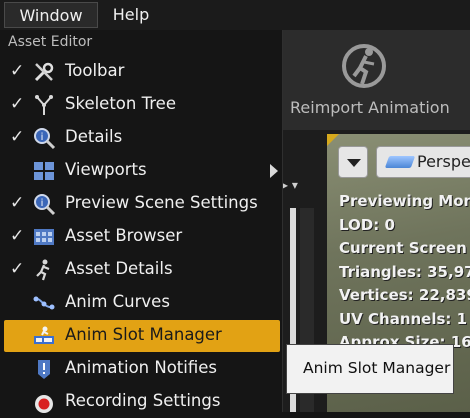 The height and width of the screenshot is (418, 470). What do you see at coordinates (142, 72) in the screenshot?
I see `menu-item-toolbar: ✓ Toolbar` at bounding box center [142, 72].